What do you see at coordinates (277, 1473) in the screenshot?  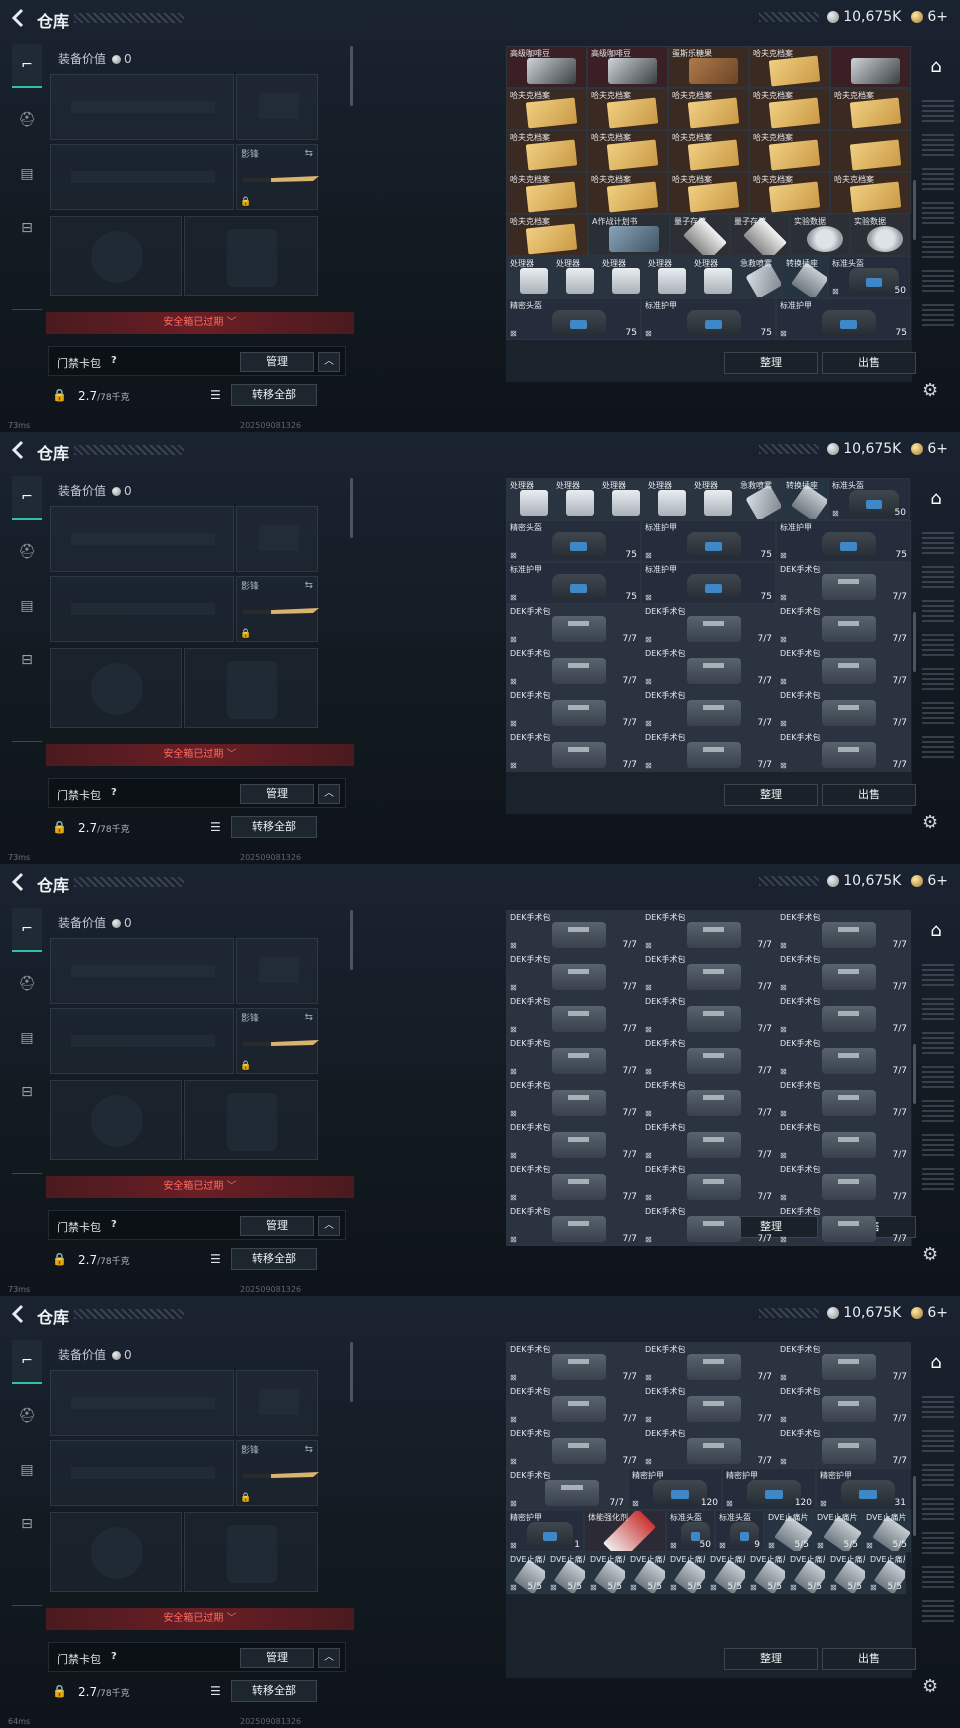 I see `melee-slot: 影锋 ⇆ 🔒` at bounding box center [277, 1473].